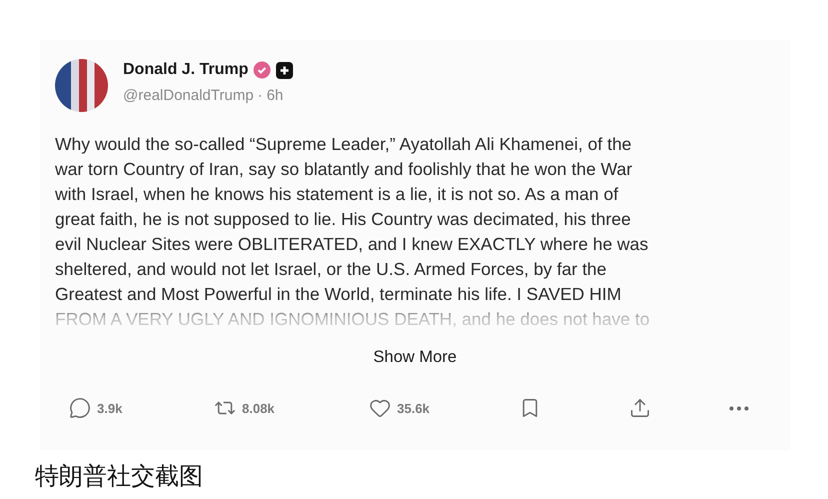 The height and width of the screenshot is (499, 828). What do you see at coordinates (141, 408) in the screenshot?
I see `reply-button: 3.9k` at bounding box center [141, 408].